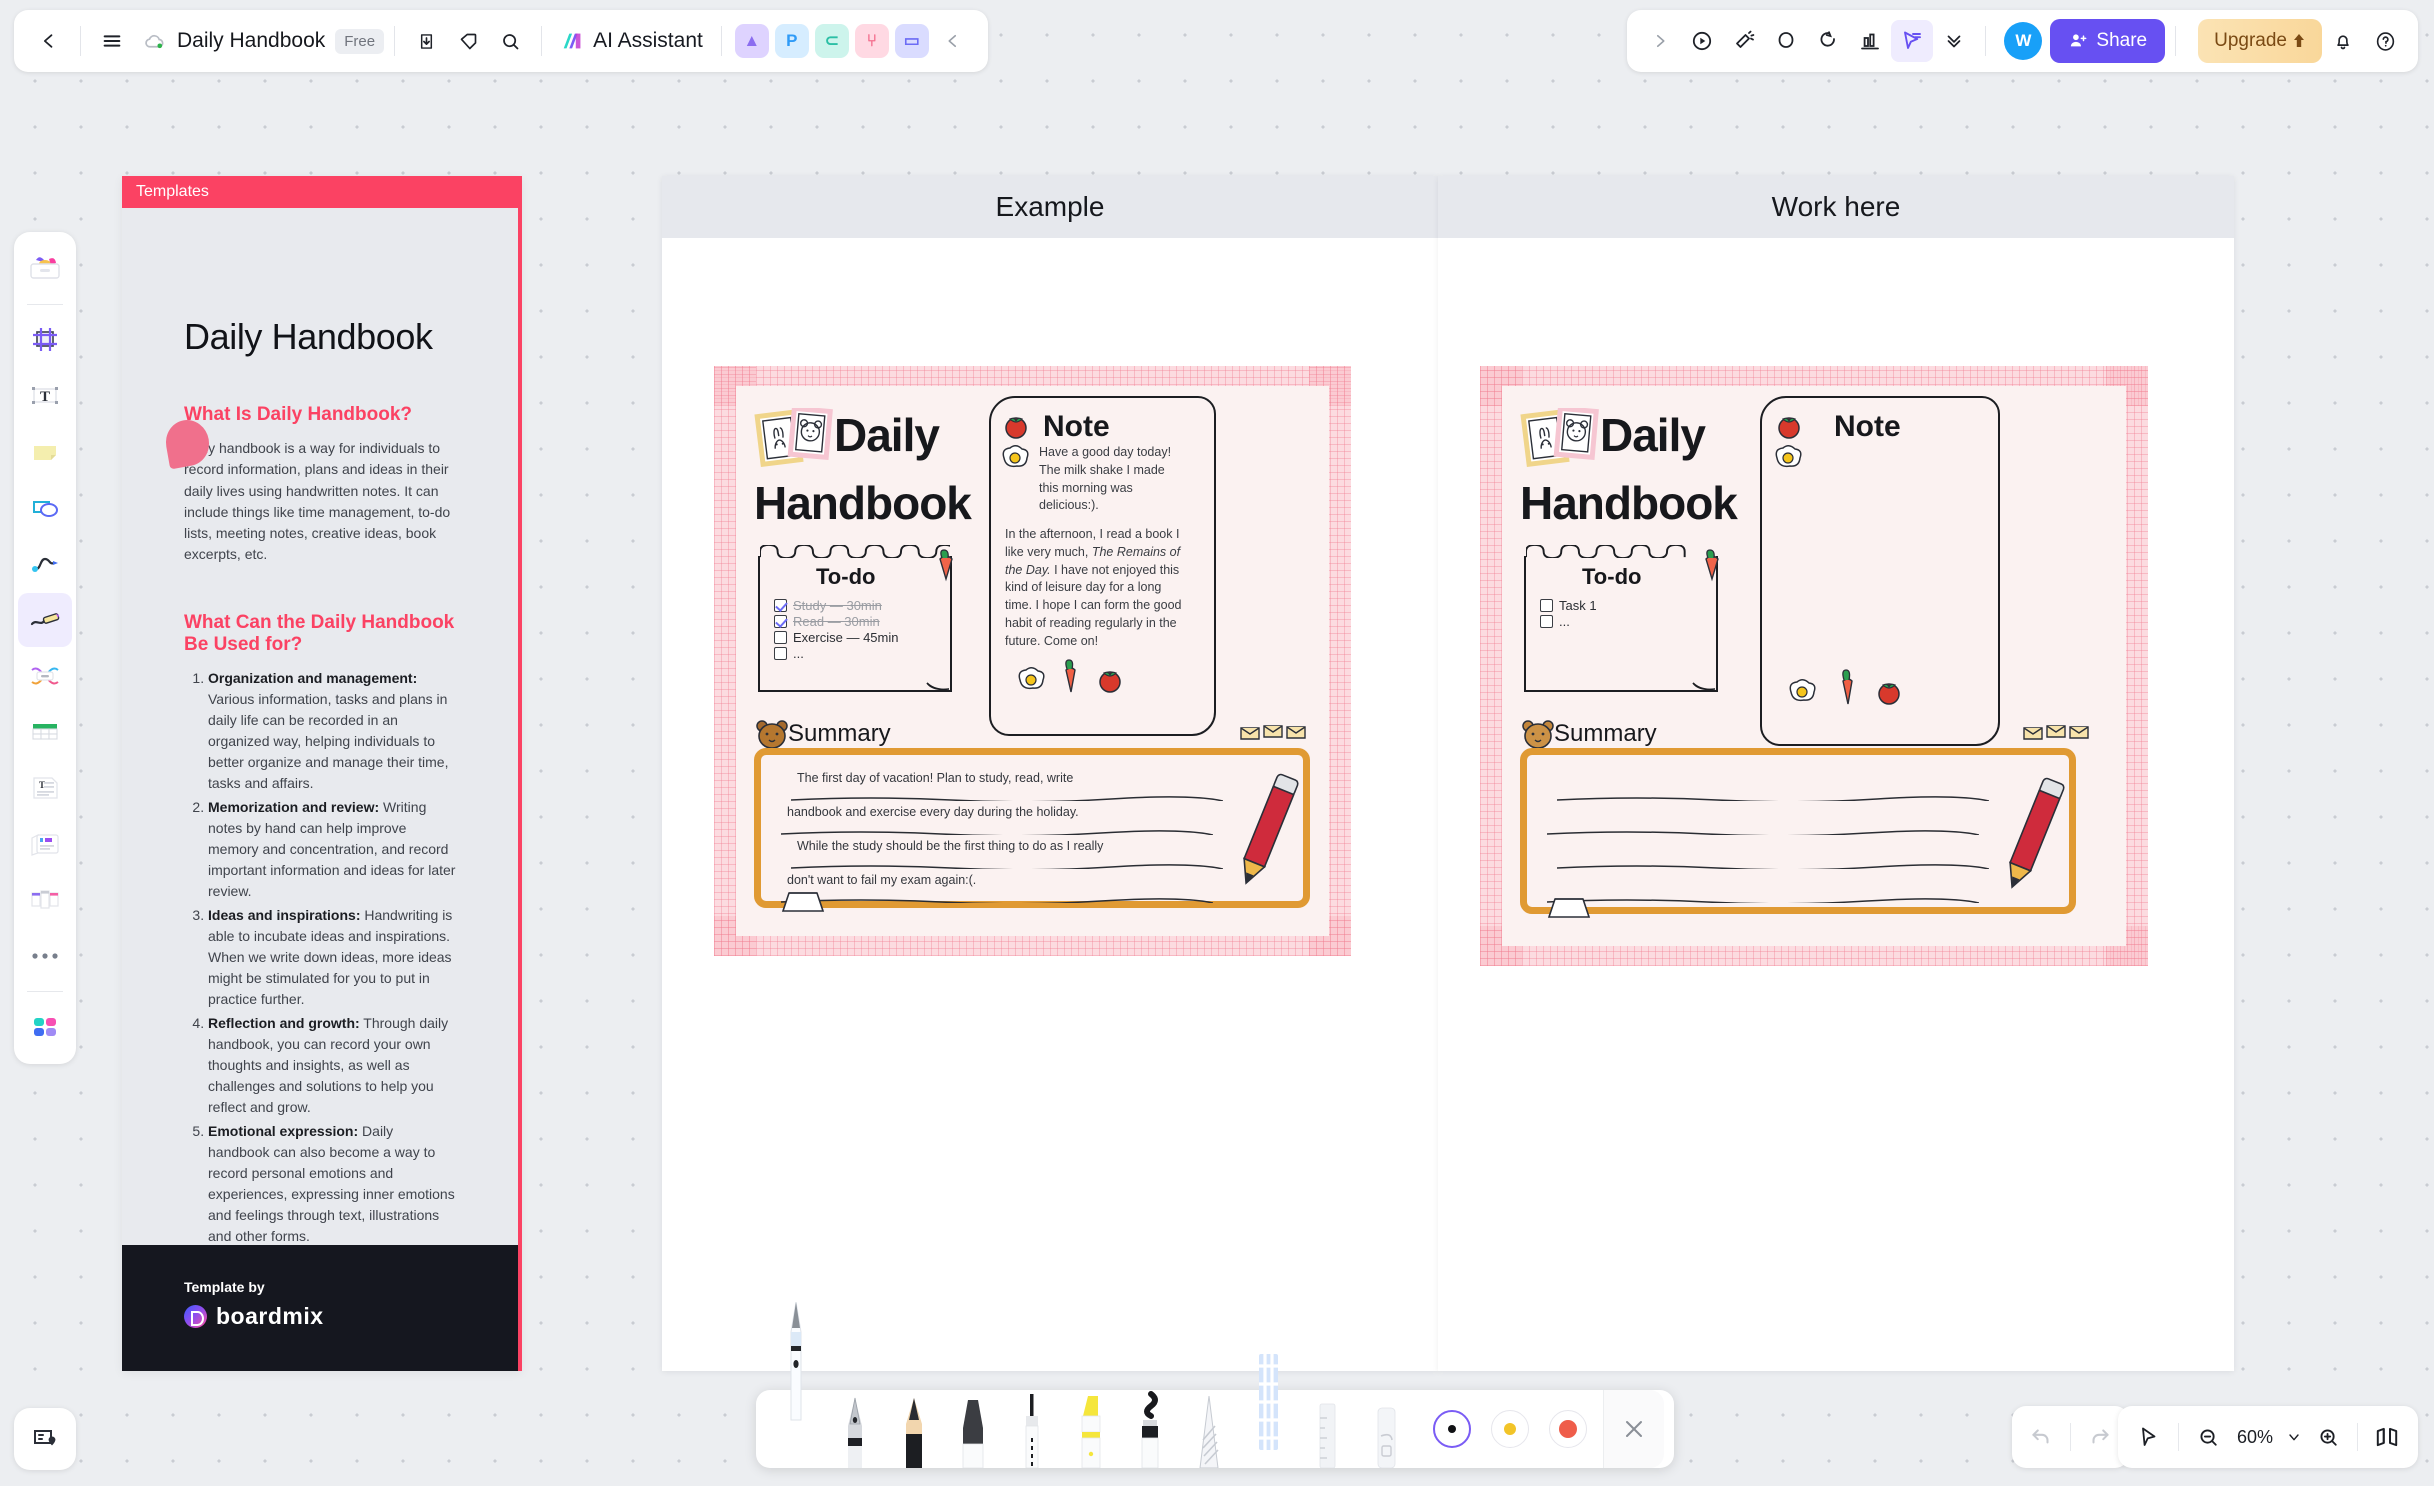 The width and height of the screenshot is (2434, 1486). What do you see at coordinates (45, 508) in the screenshot?
I see `shape-tool` at bounding box center [45, 508].